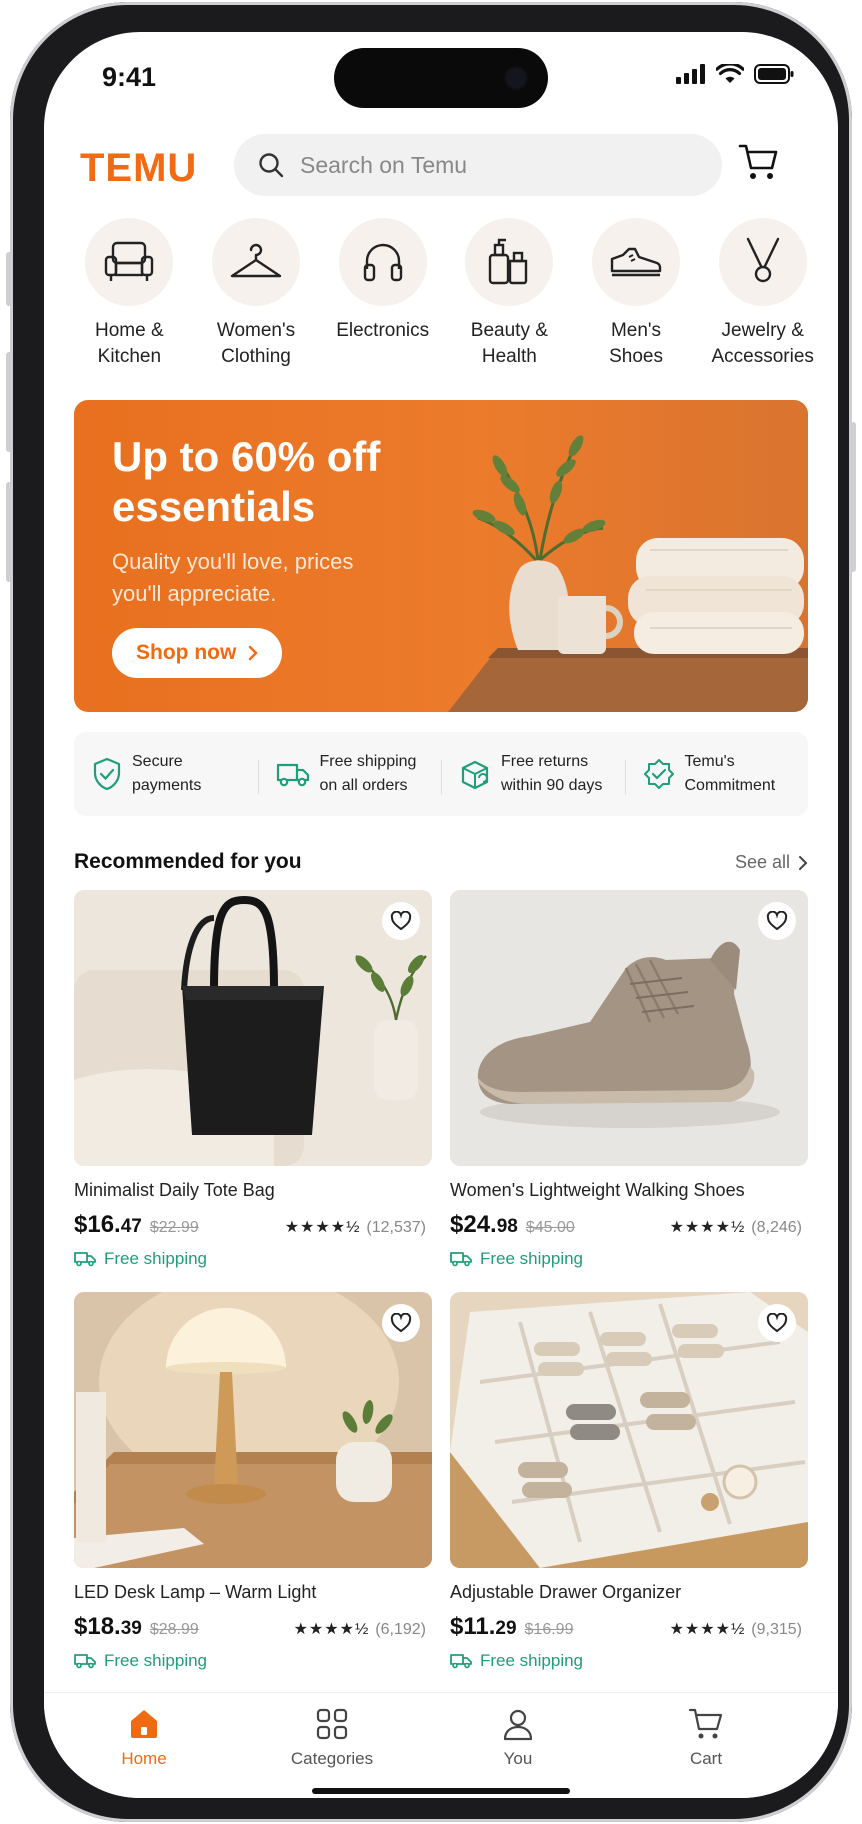  What do you see at coordinates (762, 260) in the screenshot?
I see `necklace-icon` at bounding box center [762, 260].